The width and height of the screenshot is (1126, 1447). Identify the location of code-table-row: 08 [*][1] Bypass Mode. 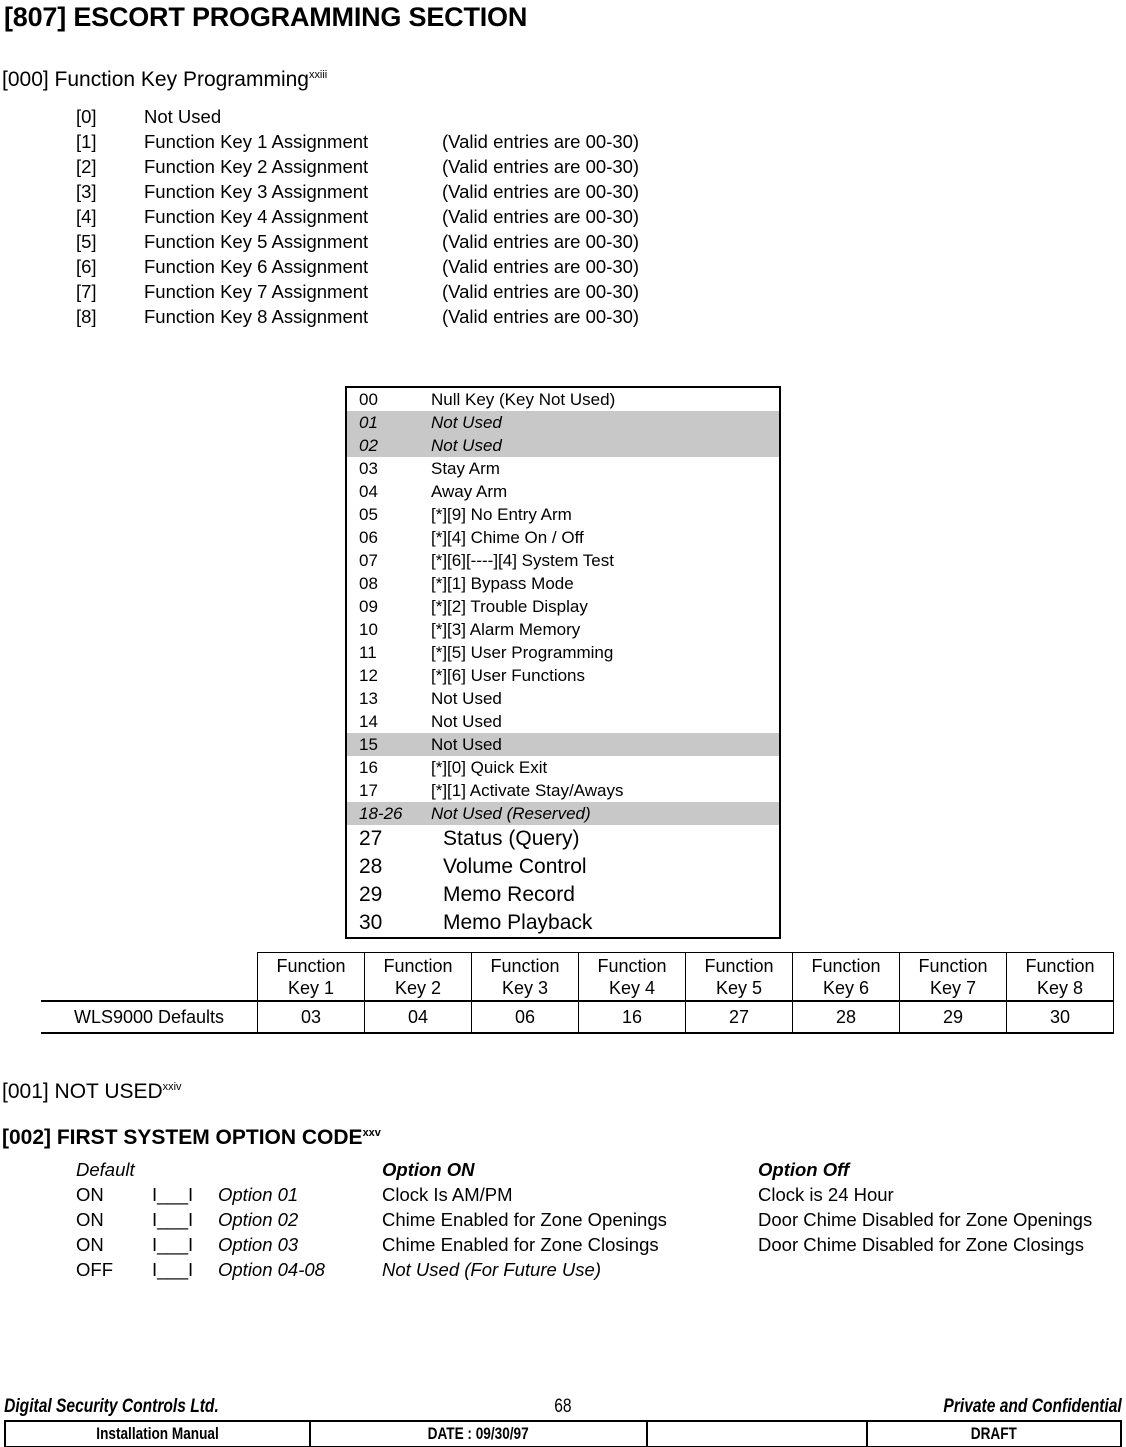
(563, 583).